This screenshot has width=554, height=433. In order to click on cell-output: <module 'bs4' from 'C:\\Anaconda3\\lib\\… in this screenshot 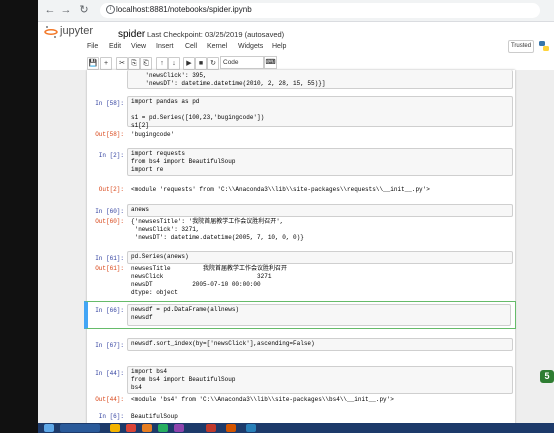, I will do `click(262, 399)`.